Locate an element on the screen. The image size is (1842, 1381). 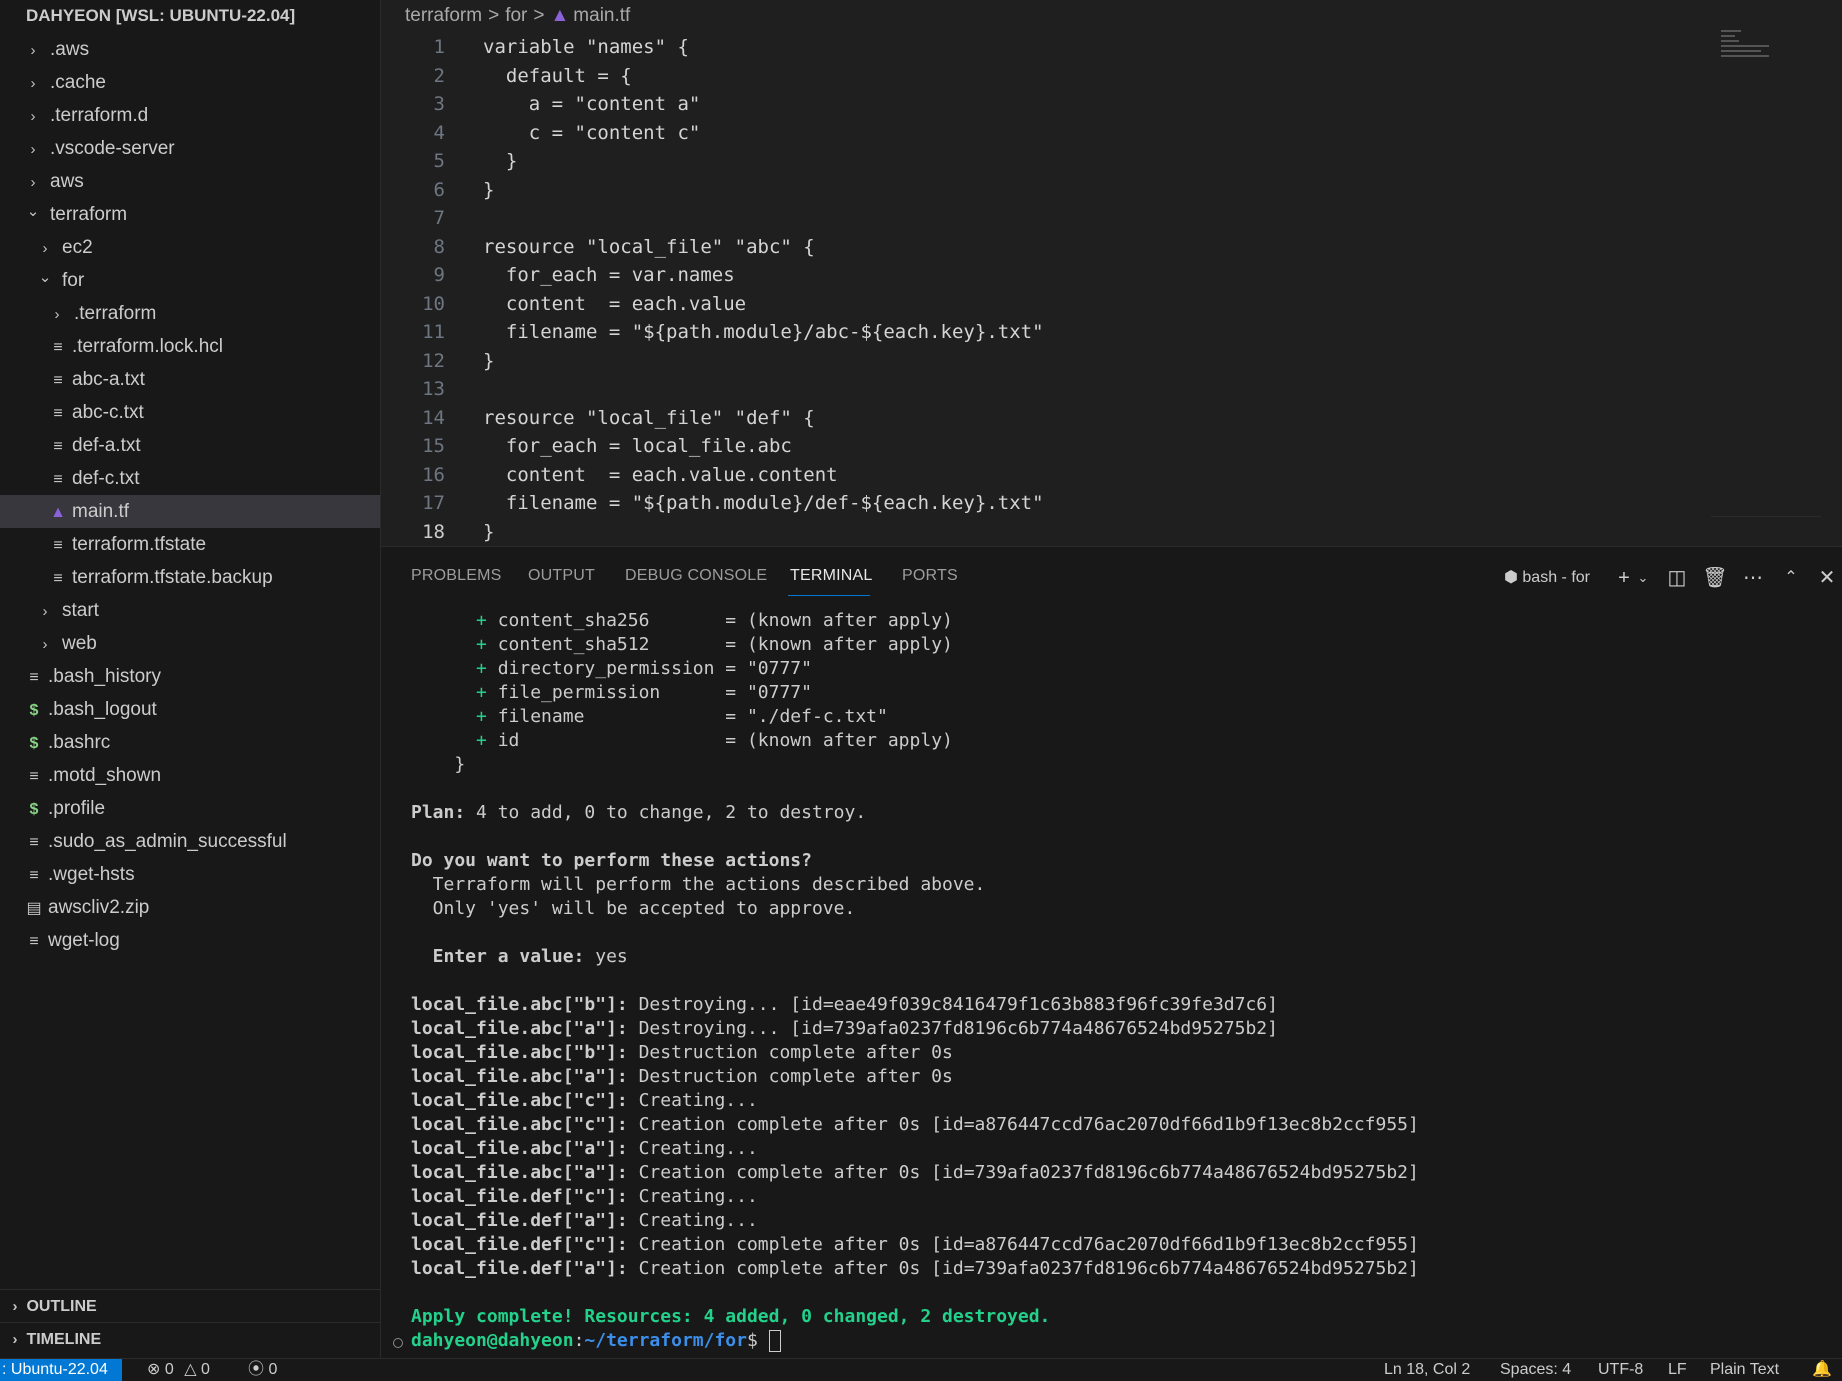
tree-item: ⌄ for is located at coordinates (190, 280).